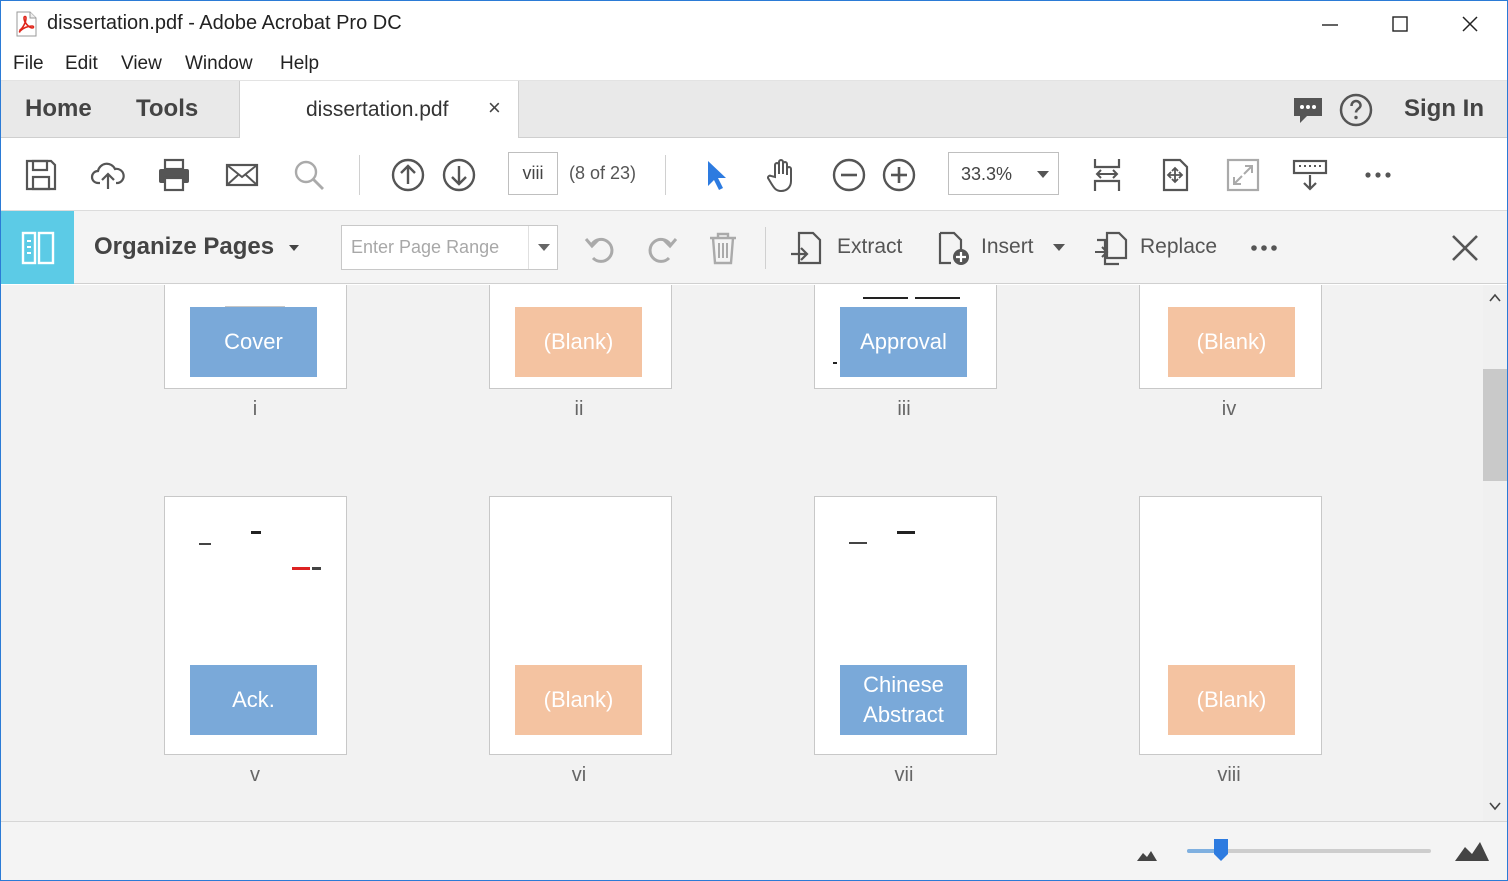 Image resolution: width=1508 pixels, height=881 pixels. I want to click on page-thumbnail: Approval, so click(905, 337).